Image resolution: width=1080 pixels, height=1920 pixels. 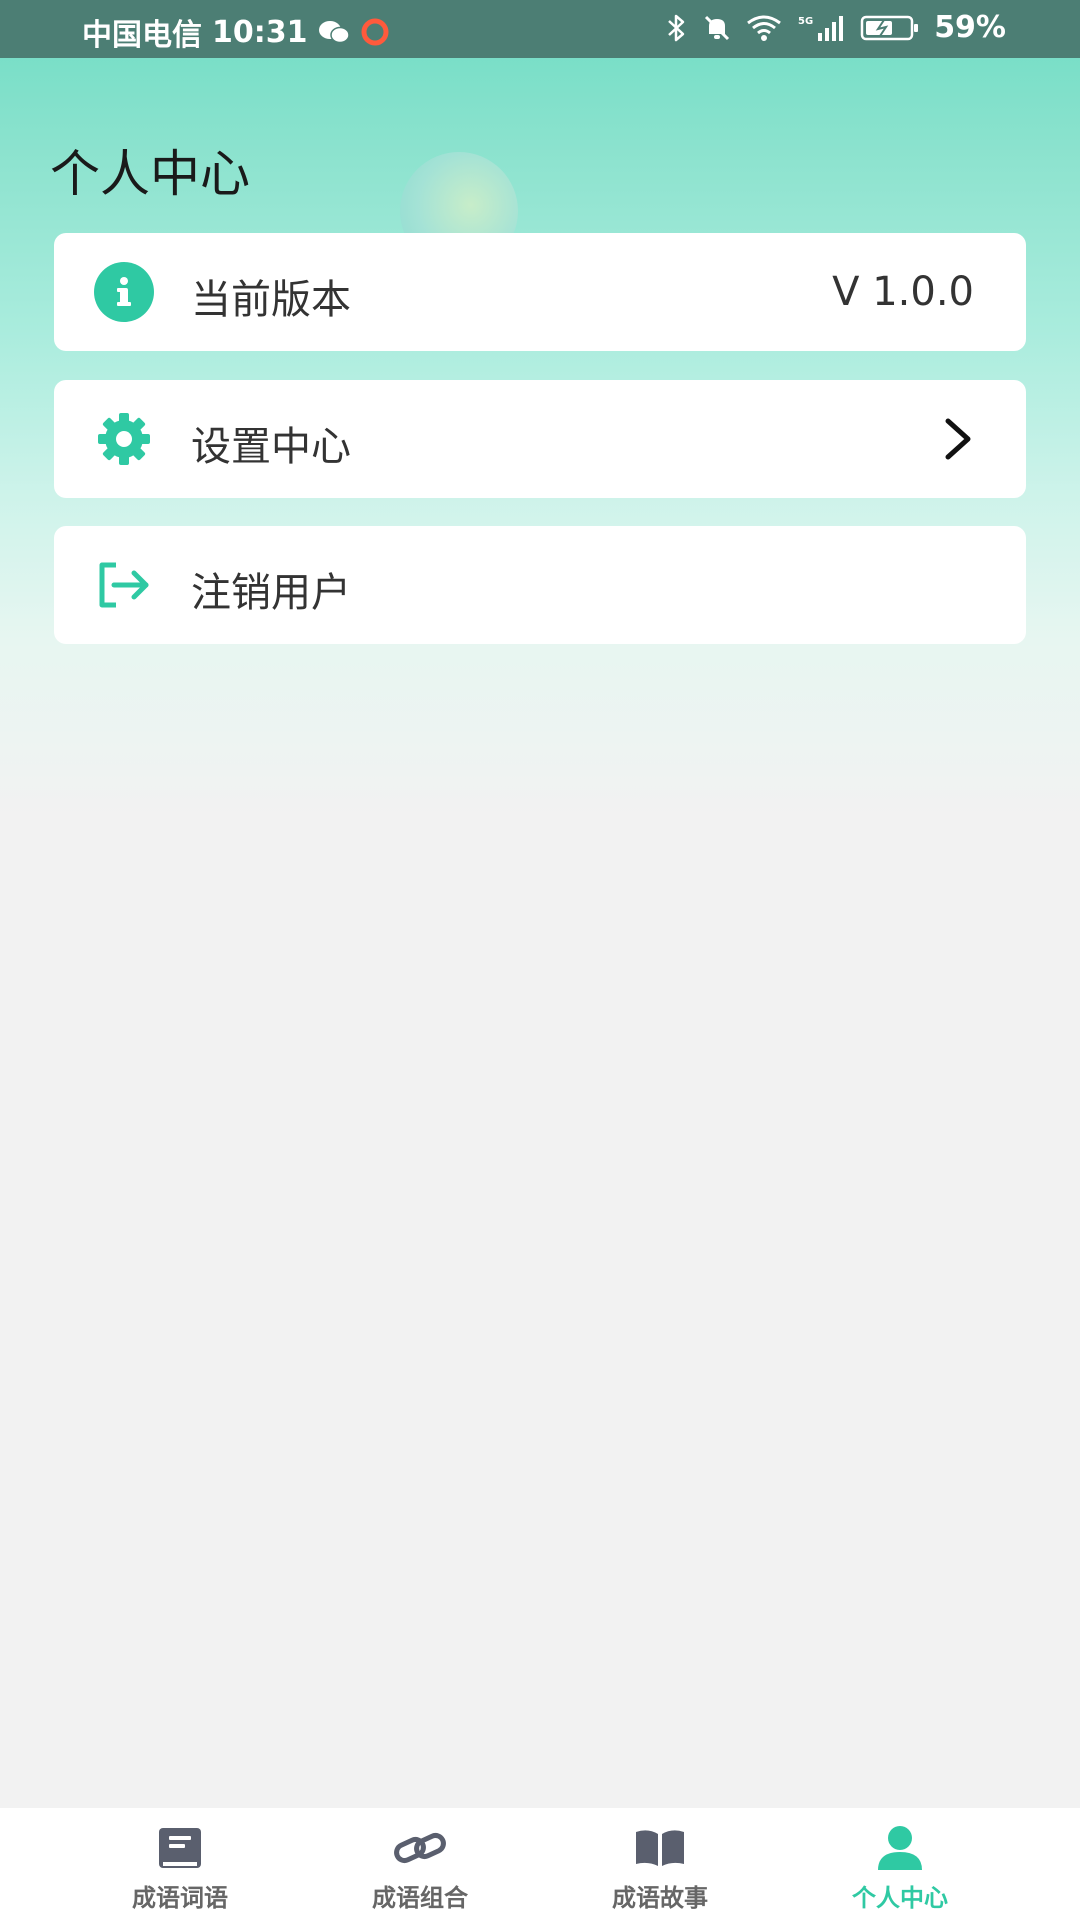 What do you see at coordinates (540, 439) in the screenshot?
I see `settings-card: 设置中心` at bounding box center [540, 439].